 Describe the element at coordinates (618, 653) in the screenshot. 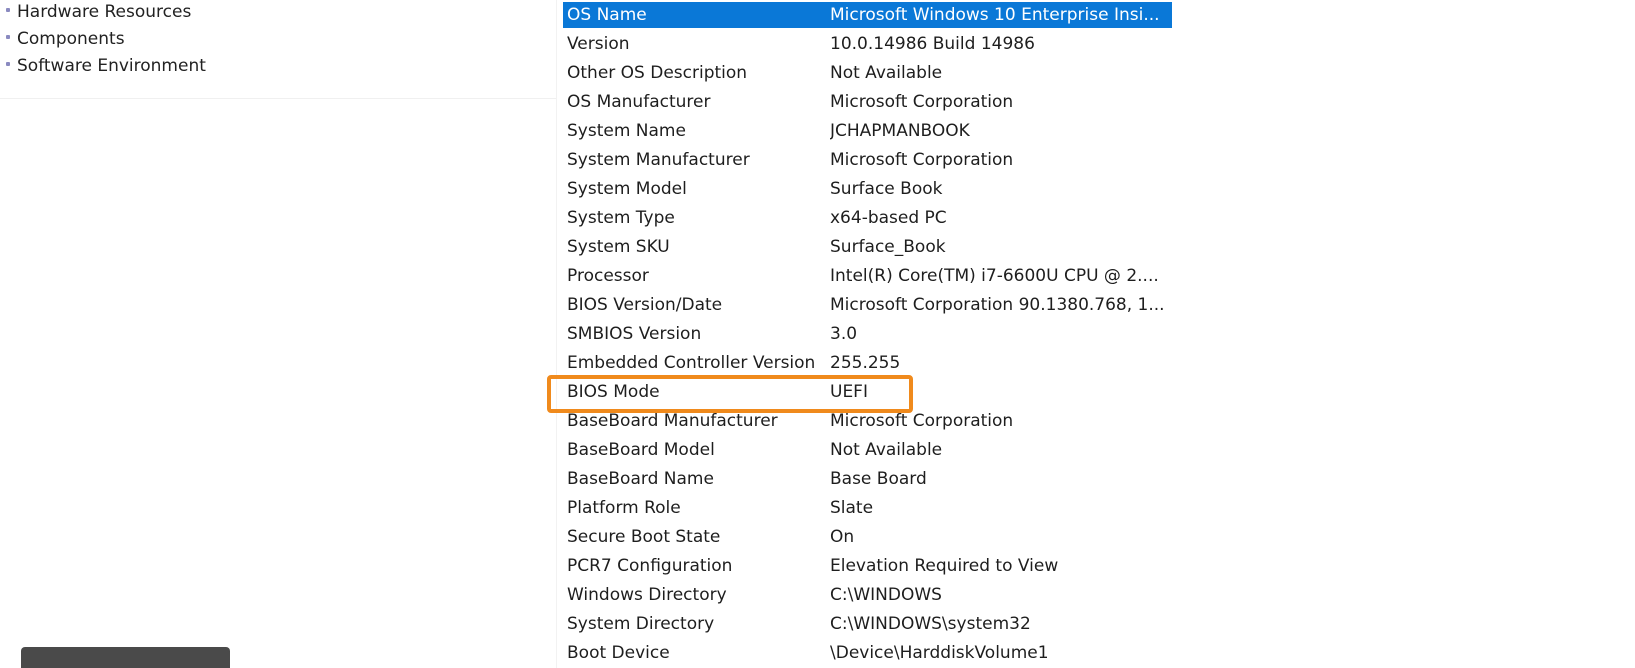

I see `row-item: Boot Device` at that location.